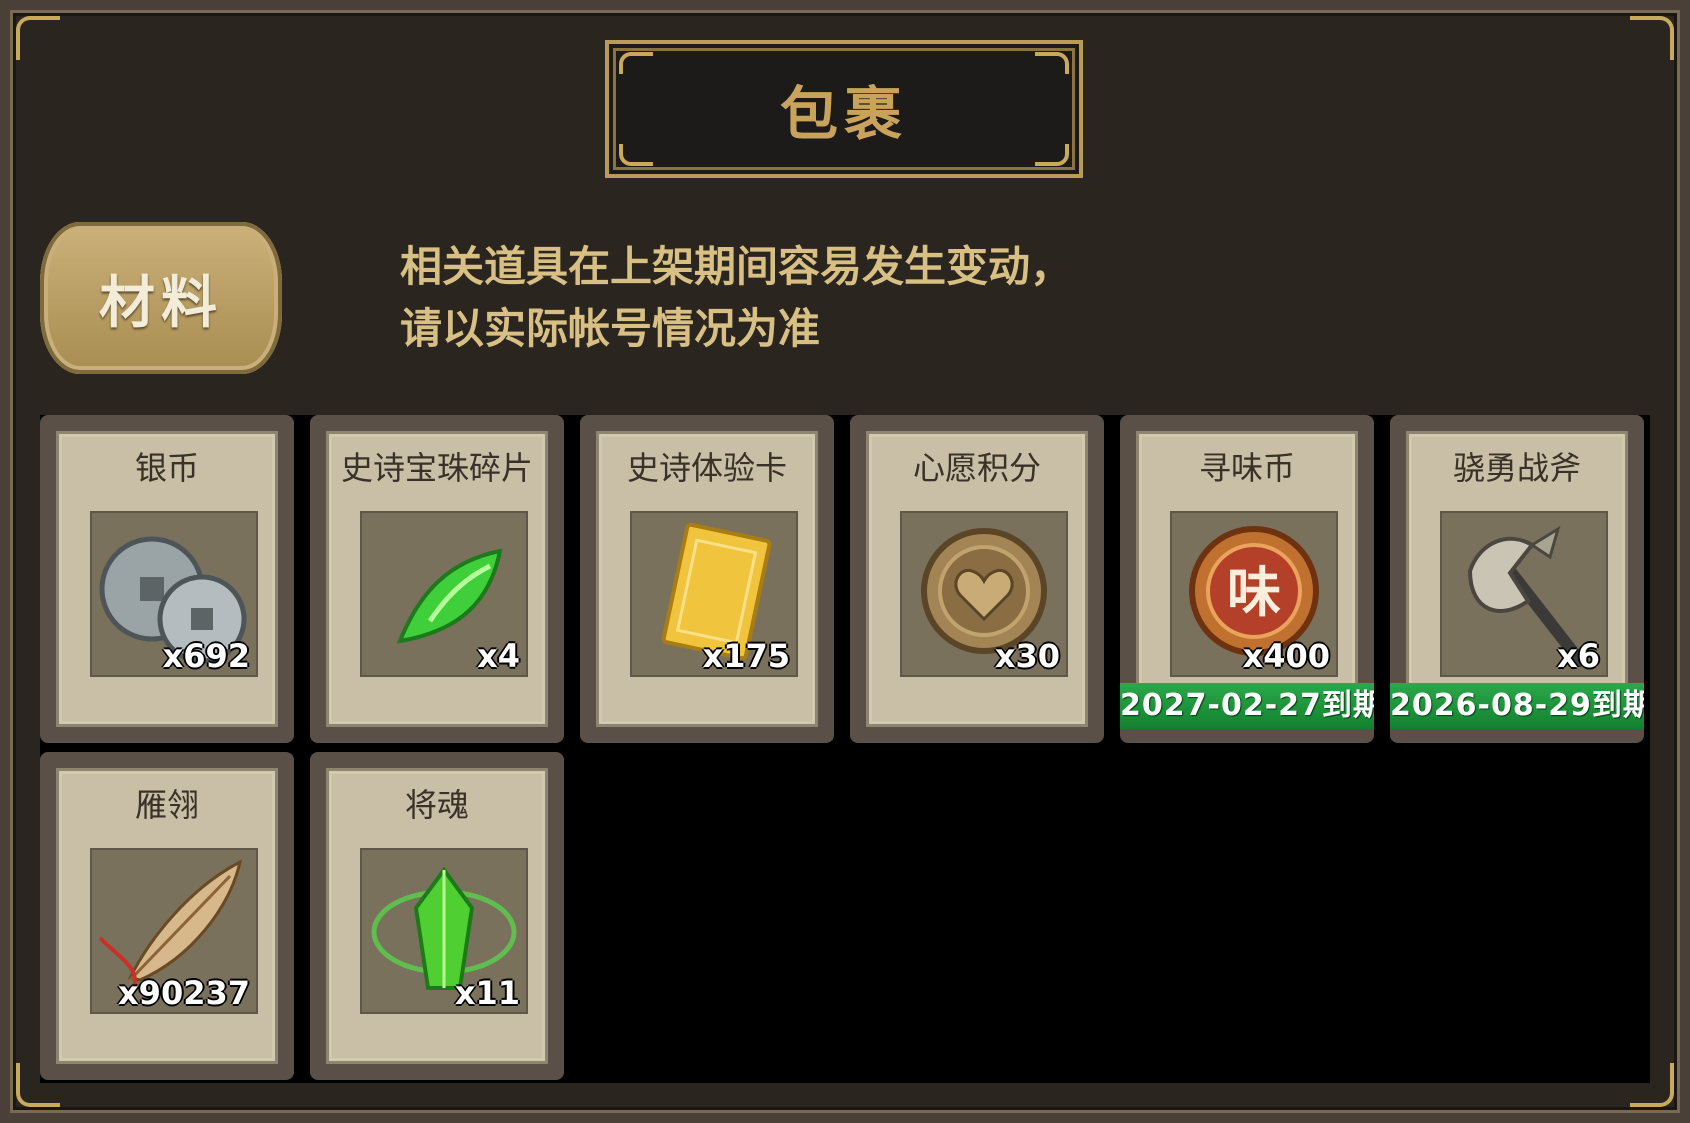 The width and height of the screenshot is (1690, 1123). I want to click on item-quantity: x175, so click(746, 656).